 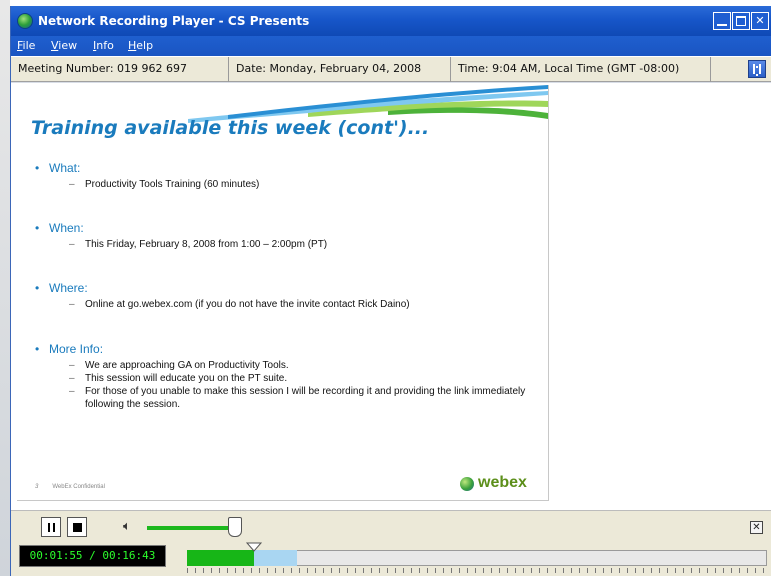 I want to click on meeting-date: Date: Monday, February 04, 2008, so click(x=340, y=69).